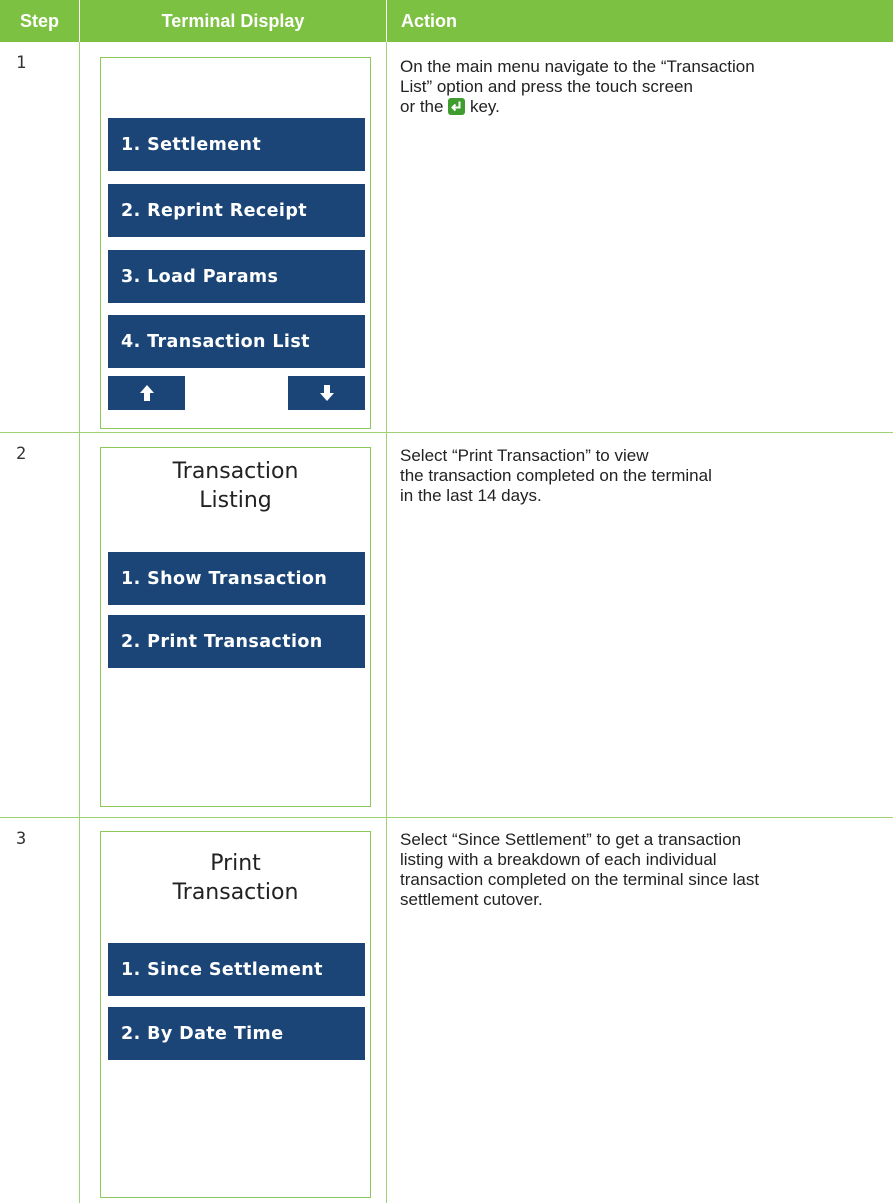  I want to click on menu-settlement-button: 1. Settlement, so click(236, 144).